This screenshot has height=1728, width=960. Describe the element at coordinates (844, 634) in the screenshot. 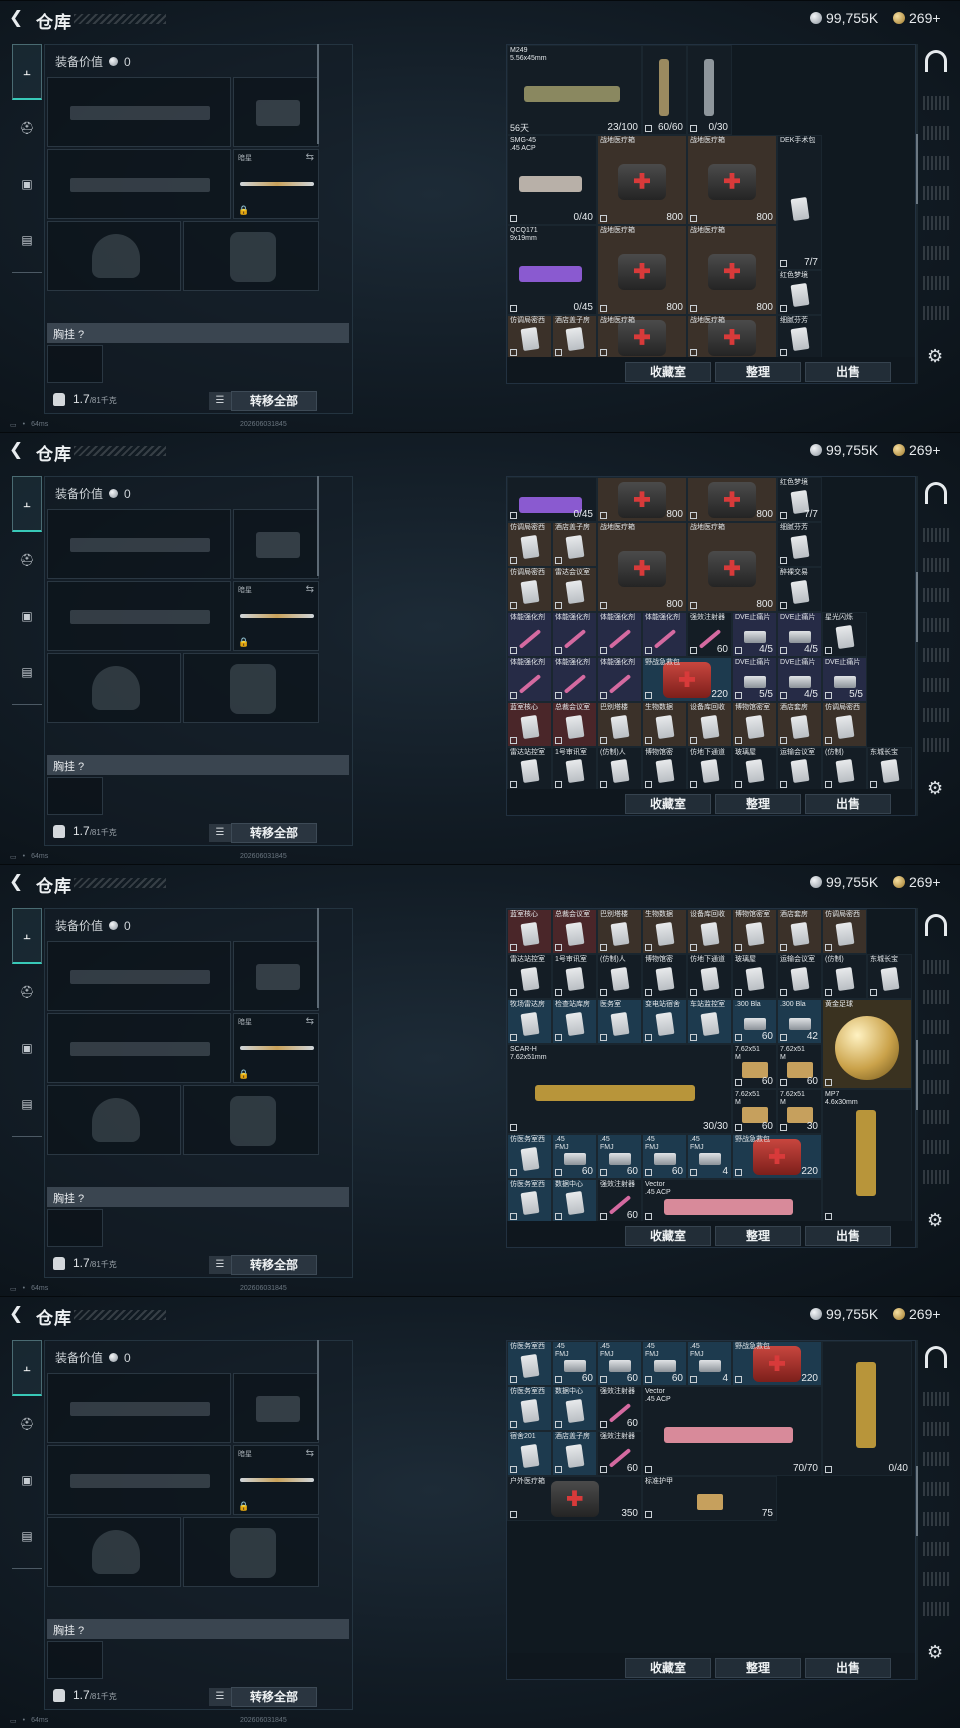

I see `item-cell: 星光闪烁` at that location.